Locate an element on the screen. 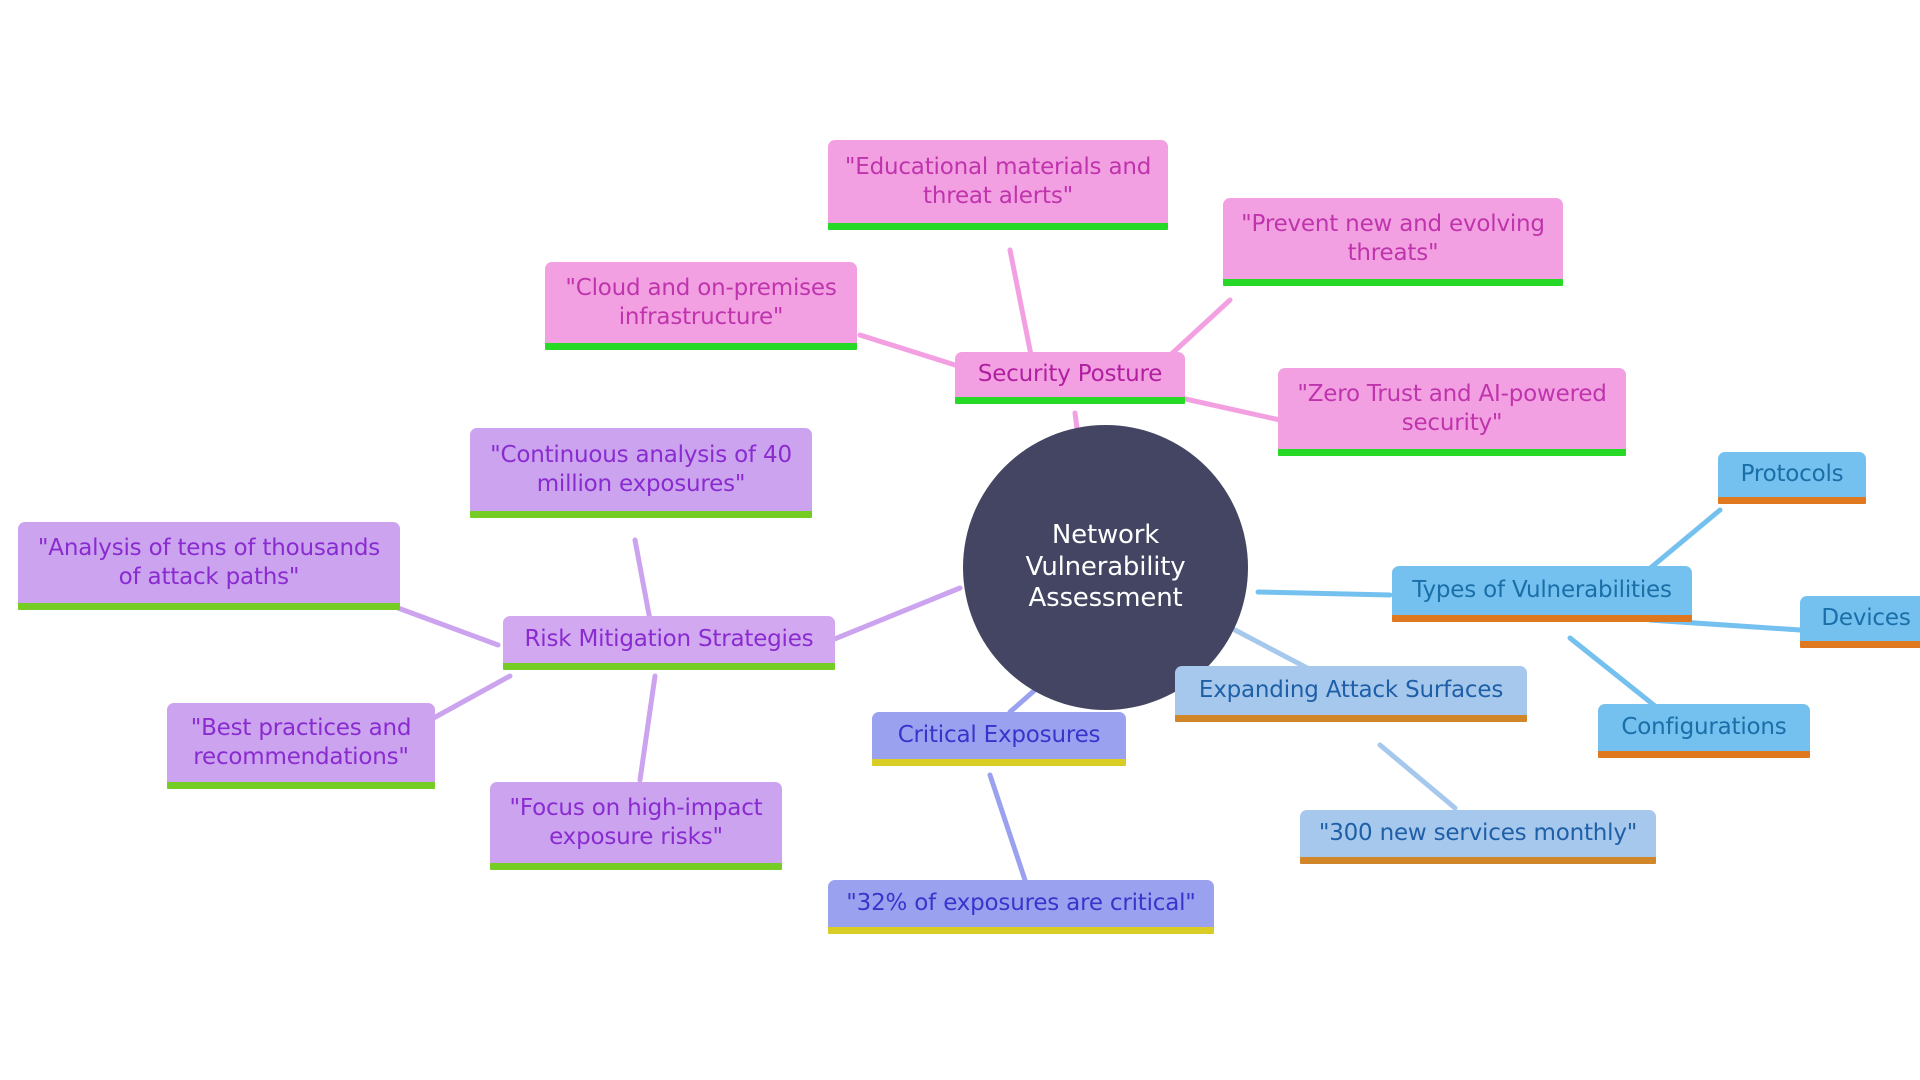 Image resolution: width=1920 pixels, height=1080 pixels. branch-risk-mitigation-strategies: Risk Mitigation Strategies is located at coordinates (669, 643).